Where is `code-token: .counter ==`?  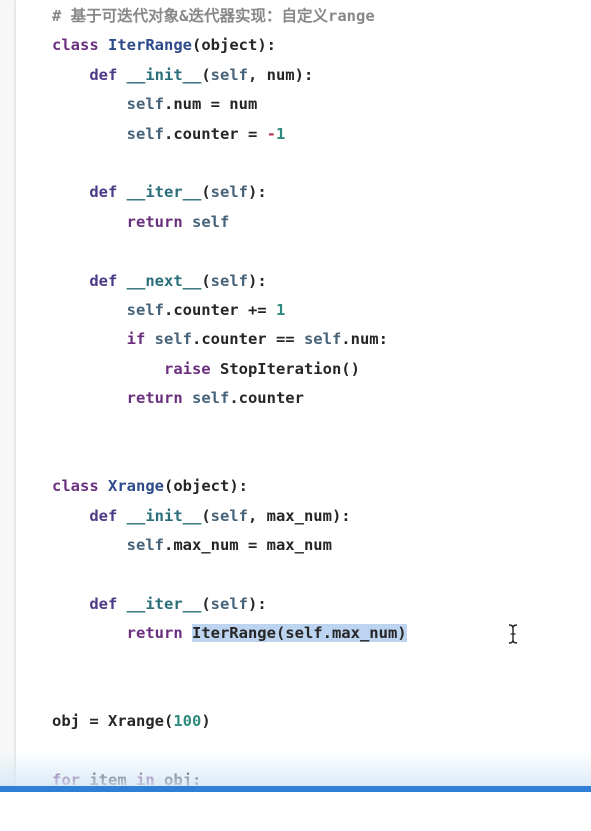 code-token: .counter == is located at coordinates (247, 339).